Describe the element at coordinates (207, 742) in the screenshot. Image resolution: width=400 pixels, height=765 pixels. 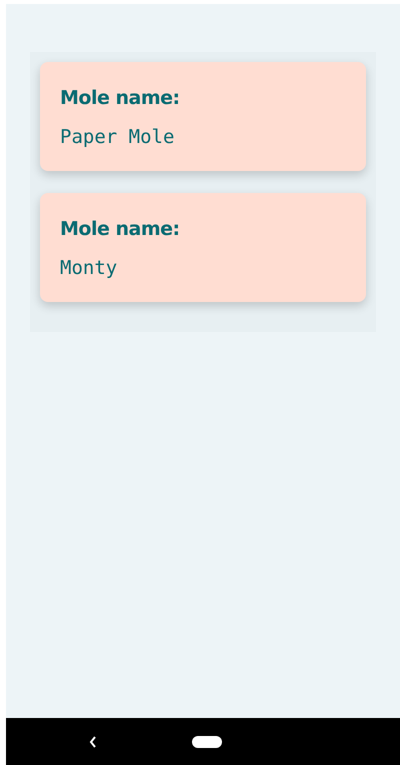
I see `home-icon` at that location.